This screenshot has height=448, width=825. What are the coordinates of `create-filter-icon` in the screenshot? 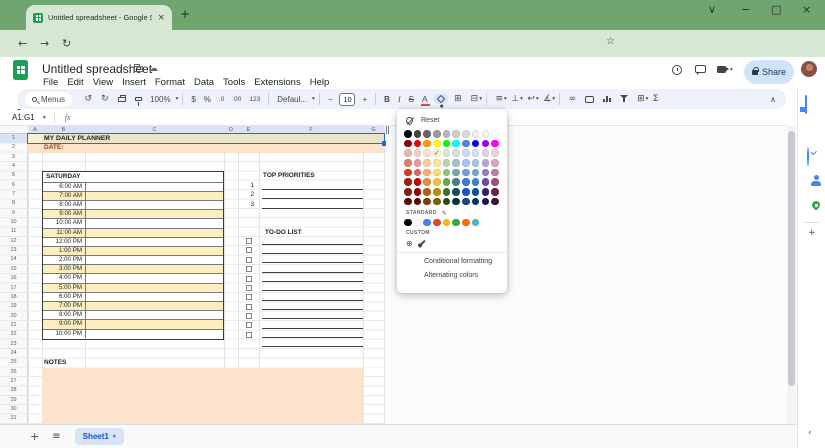 It's located at (624, 99).